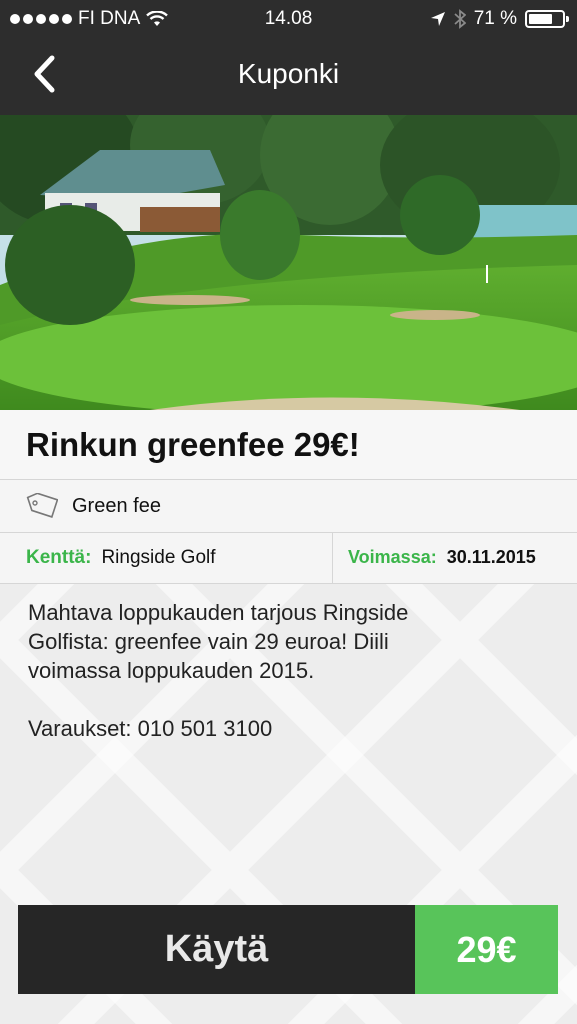 The height and width of the screenshot is (1024, 577). I want to click on valid-value: 30.11.2015, so click(491, 557).